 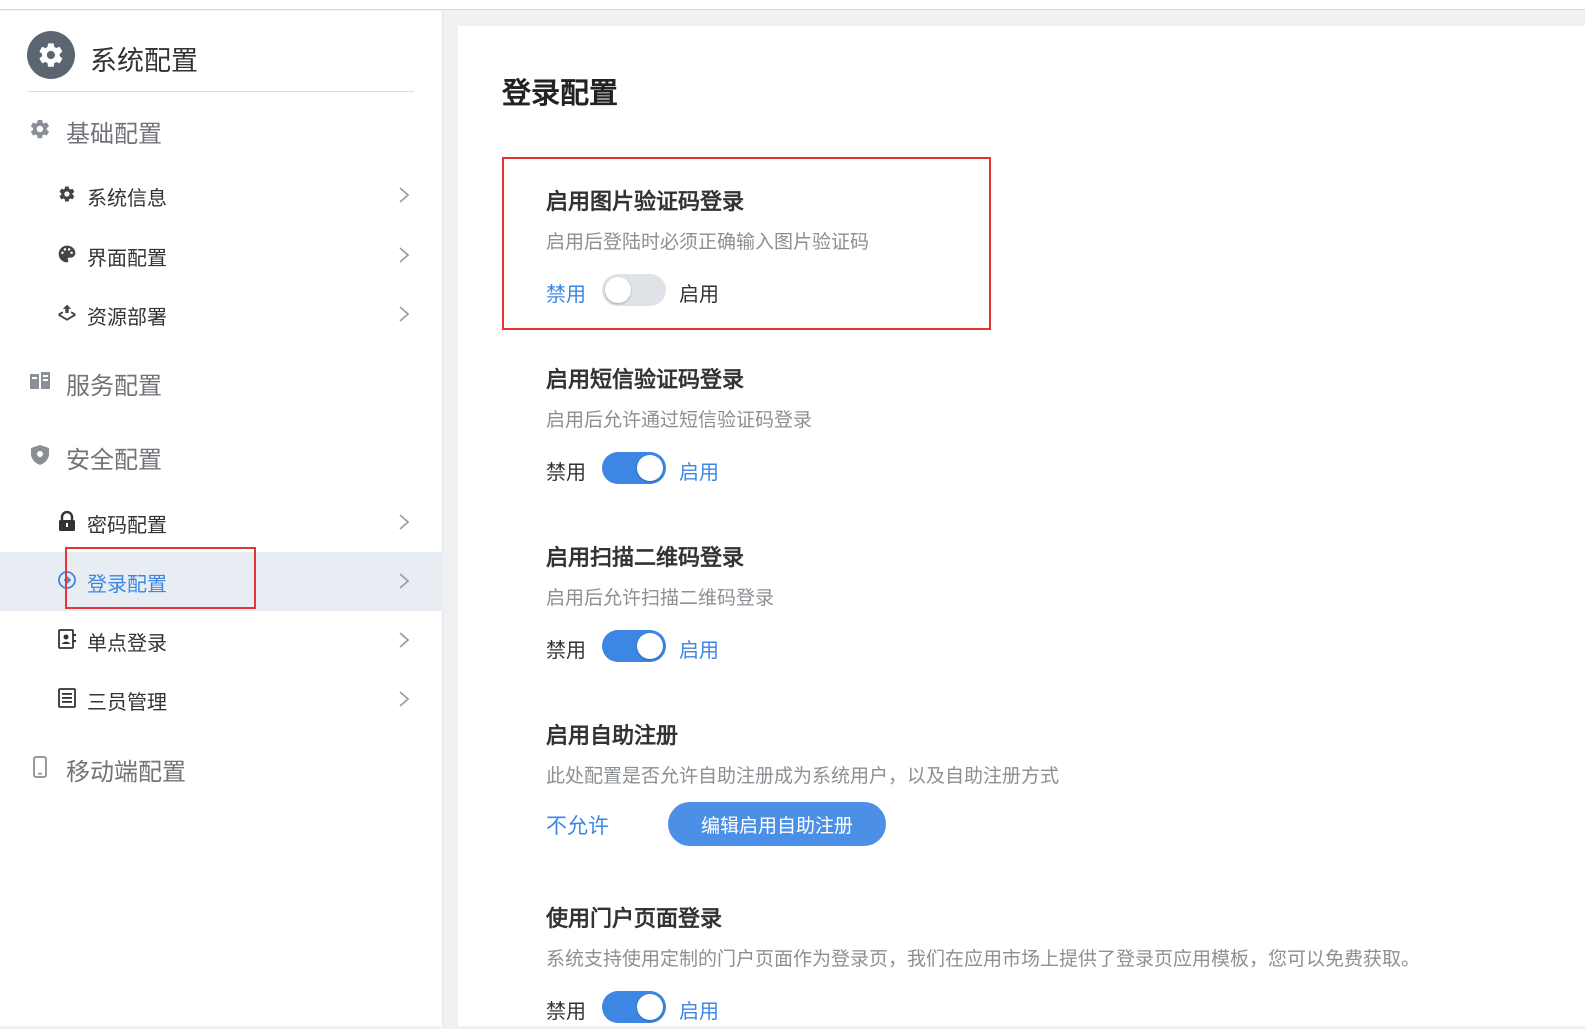 What do you see at coordinates (679, 420) in the screenshot?
I see `section-description: 启用后允许通过短信验证码登录` at bounding box center [679, 420].